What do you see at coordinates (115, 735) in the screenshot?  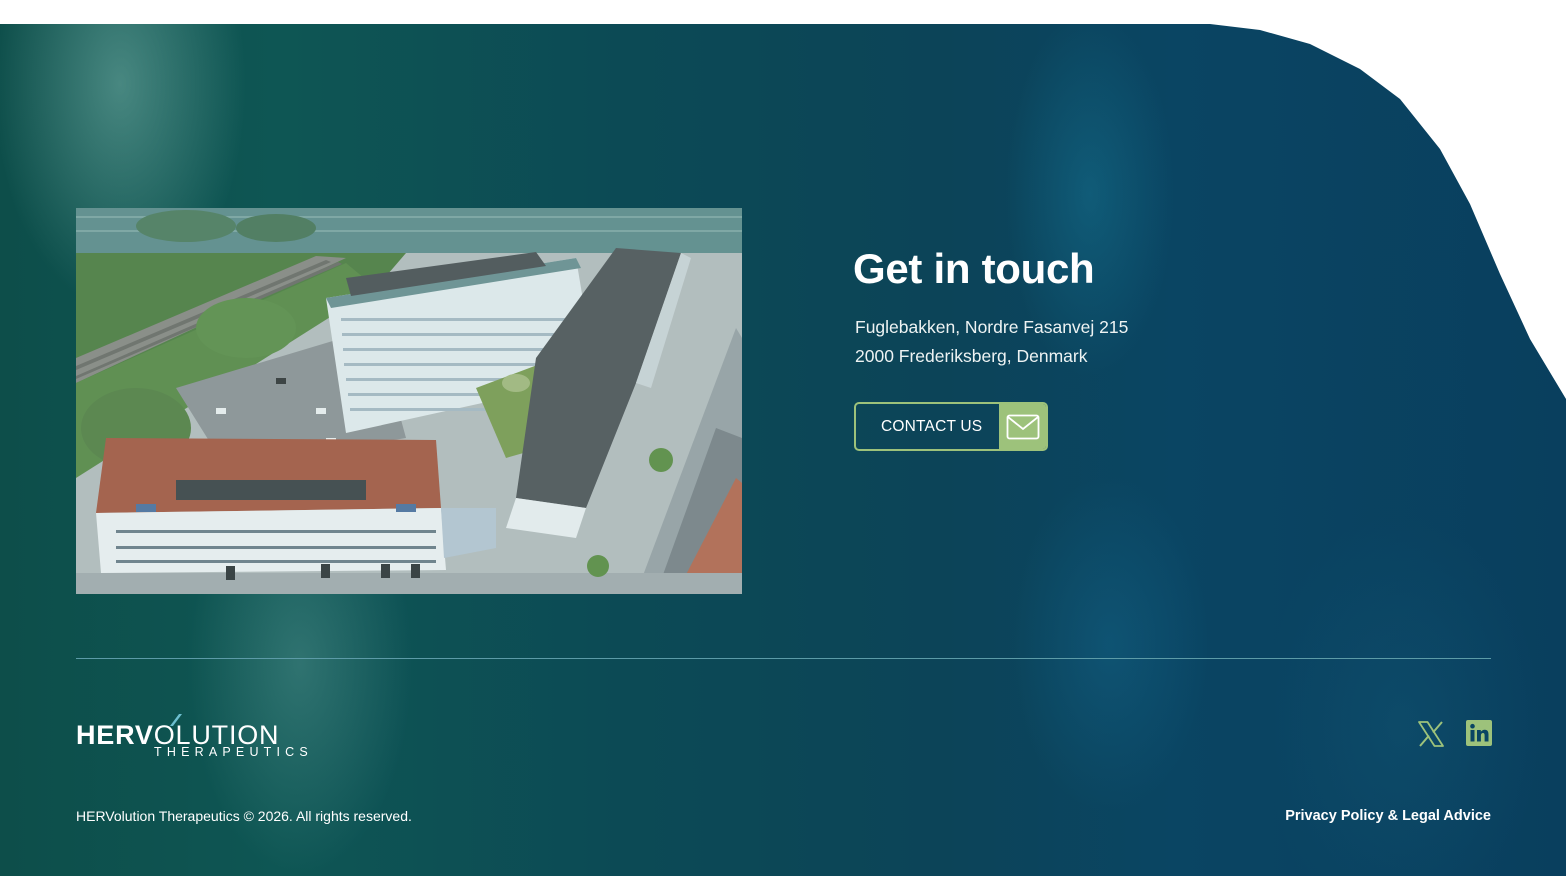 I see `logo-wordmark-bold: HERV` at bounding box center [115, 735].